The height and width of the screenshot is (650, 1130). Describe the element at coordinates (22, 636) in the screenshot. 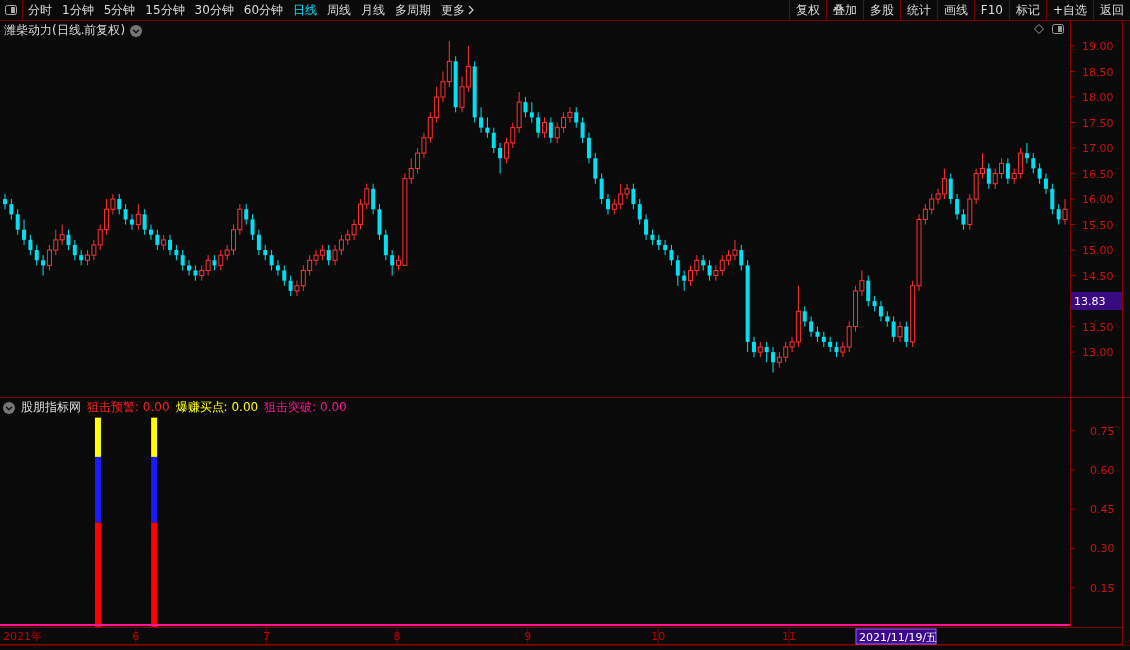

I see `year-label: 2021年` at that location.